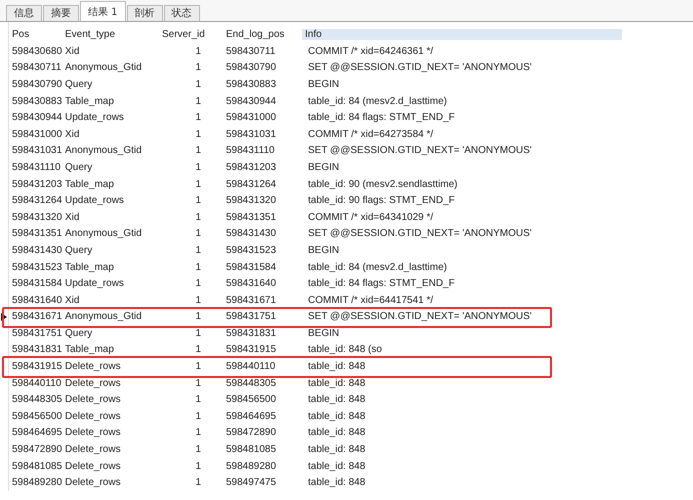 This screenshot has width=693, height=500. I want to click on table-cell-text: table_id: 90 flags: STMT_END_F, so click(381, 200).